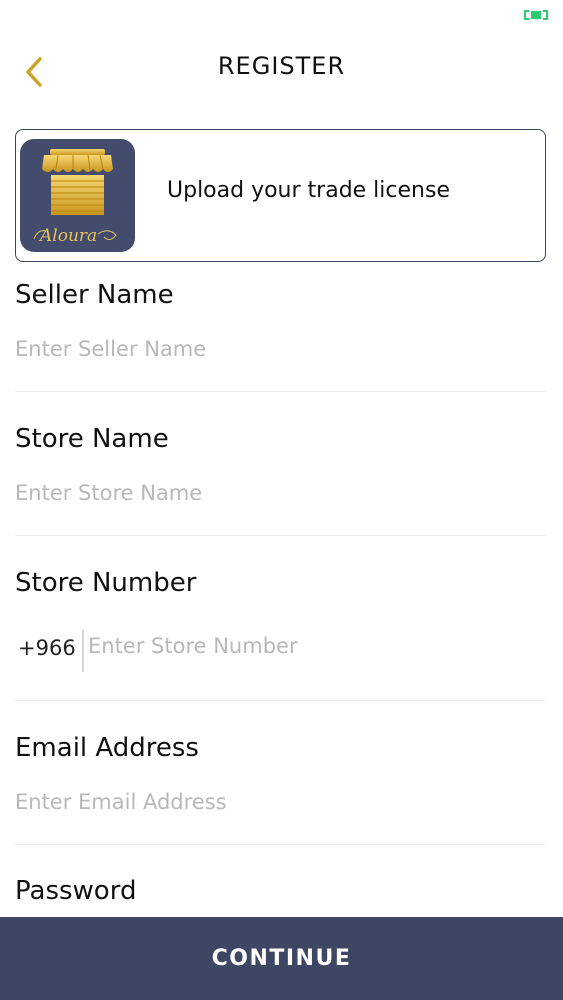 The height and width of the screenshot is (1000, 563). Describe the element at coordinates (280, 320) in the screenshot. I see `seller-name-field: Seller Name` at that location.